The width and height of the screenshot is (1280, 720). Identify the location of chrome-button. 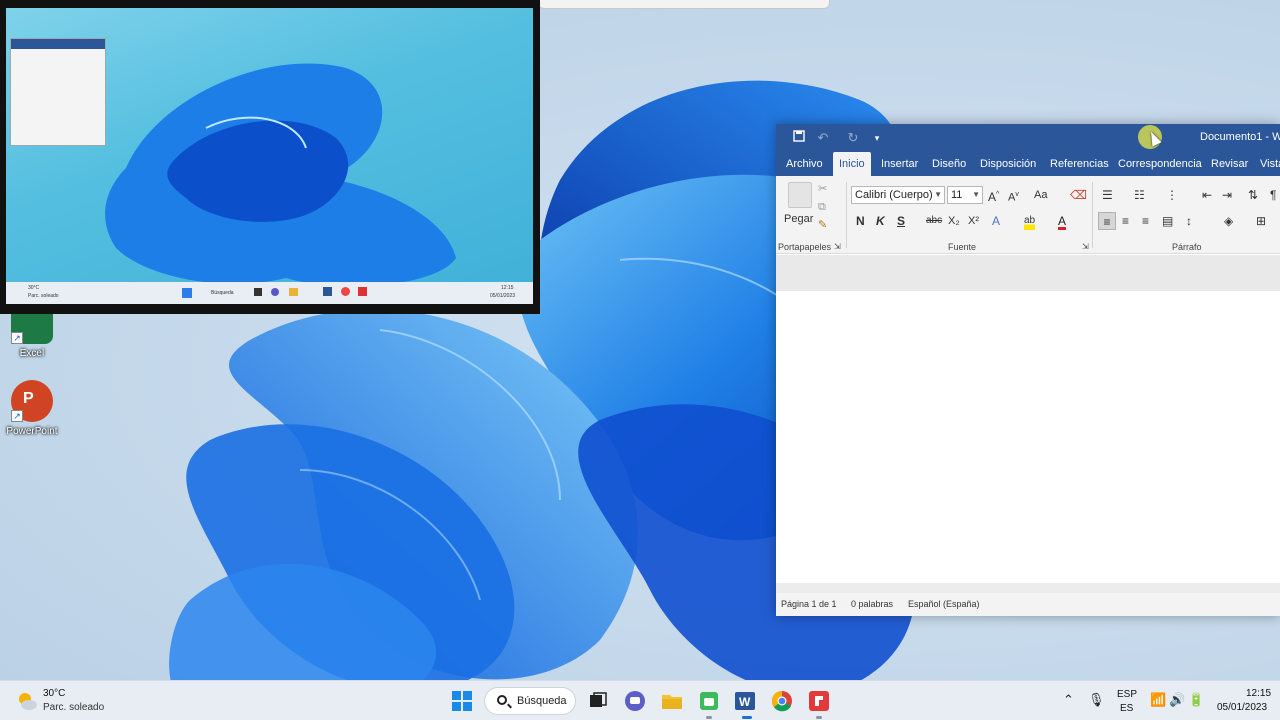
(782, 701).